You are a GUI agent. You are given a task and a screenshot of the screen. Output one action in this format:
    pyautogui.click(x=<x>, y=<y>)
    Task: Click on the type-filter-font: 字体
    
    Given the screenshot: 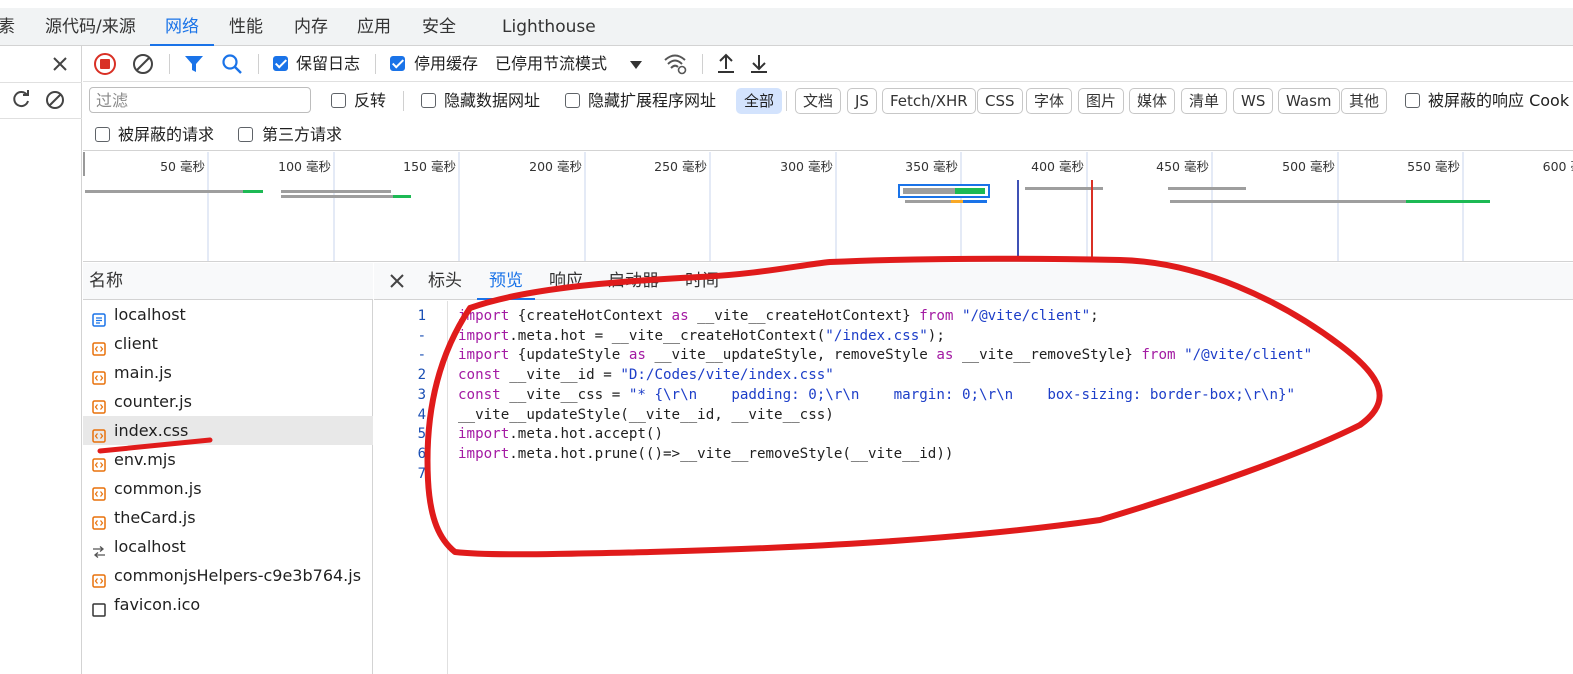 What is the action you would take?
    pyautogui.click(x=1049, y=101)
    